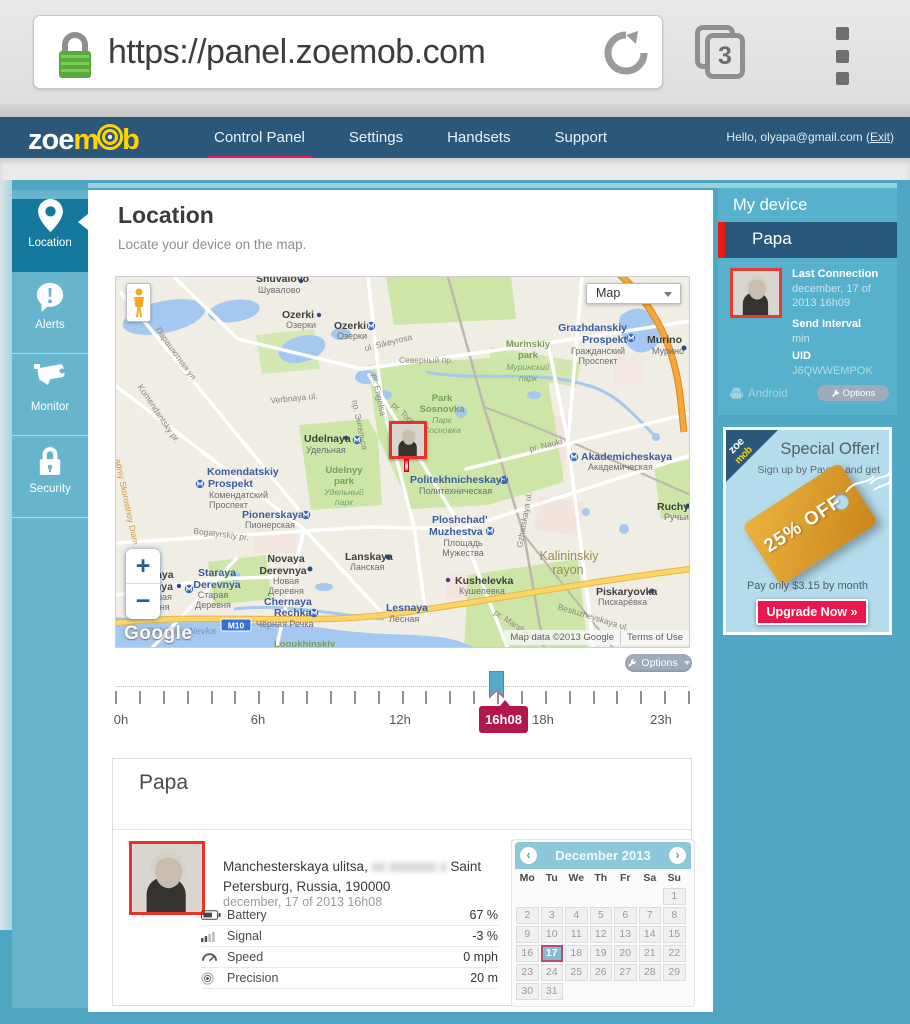 Image resolution: width=910 pixels, height=1024 pixels. What do you see at coordinates (674, 915) in the screenshot?
I see `calendar-day: 8` at bounding box center [674, 915].